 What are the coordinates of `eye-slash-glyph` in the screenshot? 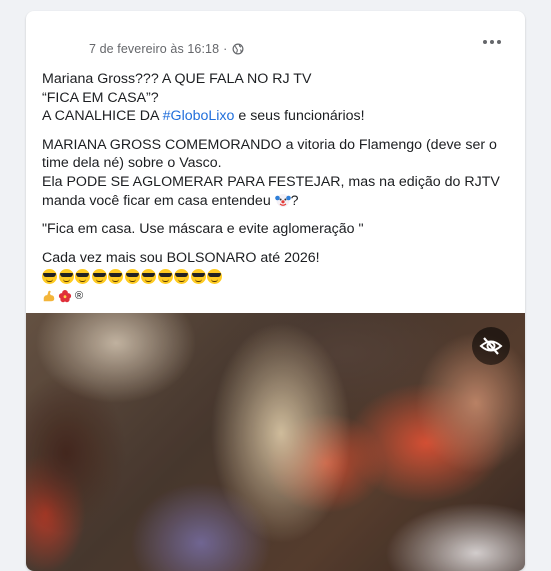 It's located at (491, 346).